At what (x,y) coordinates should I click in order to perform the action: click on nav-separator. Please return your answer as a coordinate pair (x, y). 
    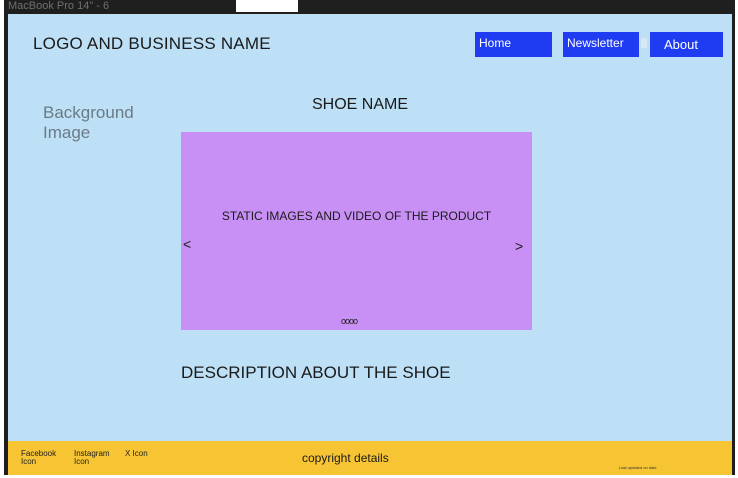
    Looking at the image, I should click on (644, 43).